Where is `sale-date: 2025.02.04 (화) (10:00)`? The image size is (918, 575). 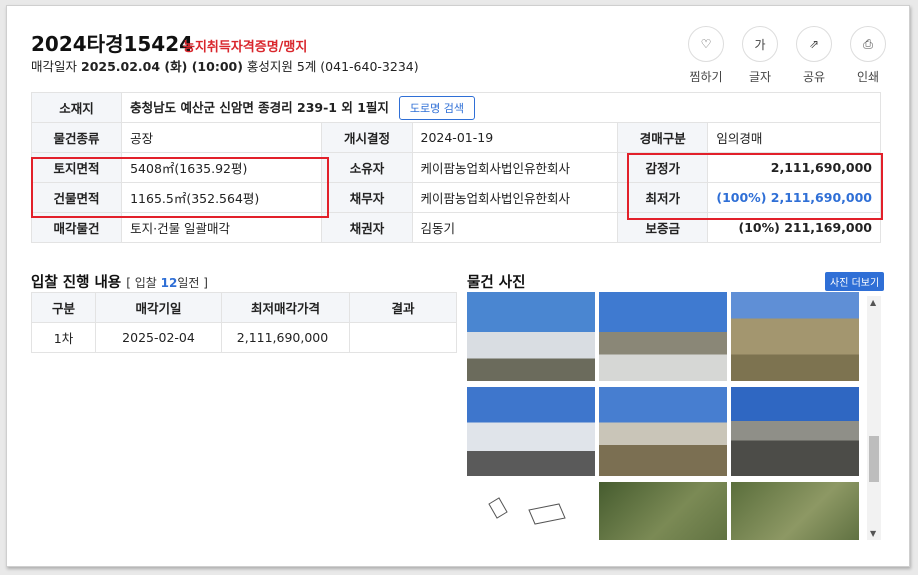
sale-date: 2025.02.04 (화) (10:00) is located at coordinates (162, 66).